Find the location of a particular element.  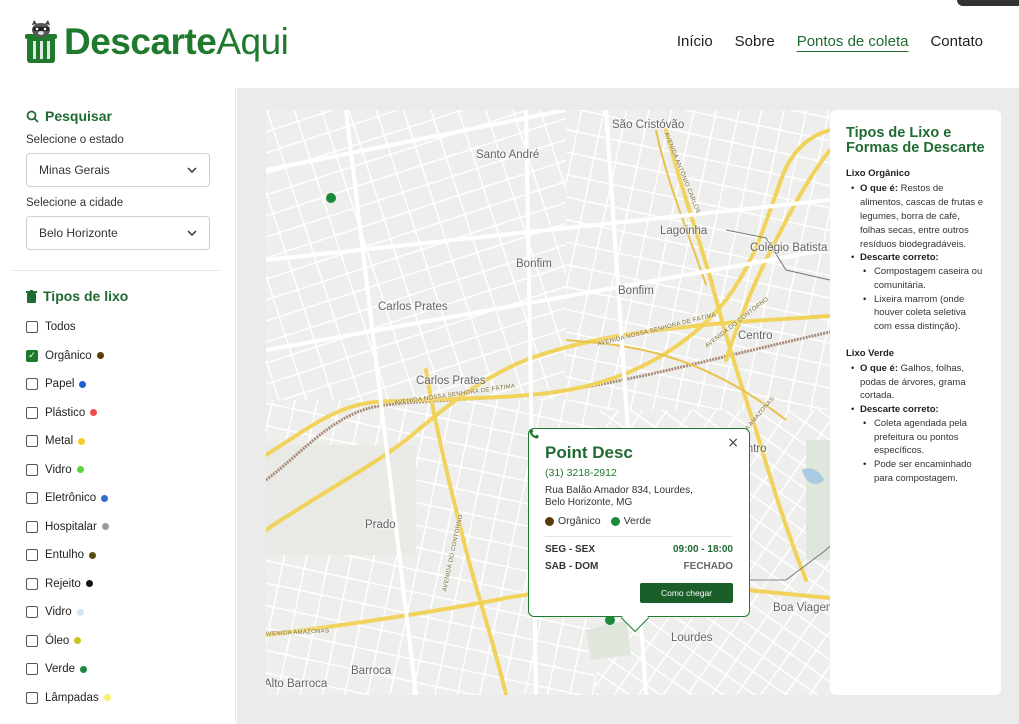

type-filter-label: Hospitalar is located at coordinates (71, 526).